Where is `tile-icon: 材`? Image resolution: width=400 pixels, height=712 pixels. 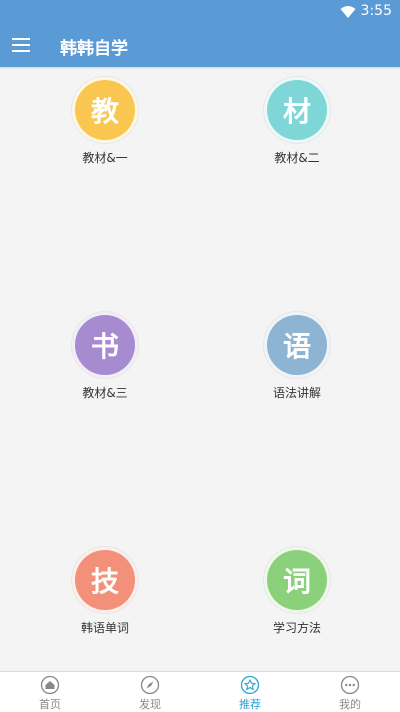 tile-icon: 材 is located at coordinates (297, 110).